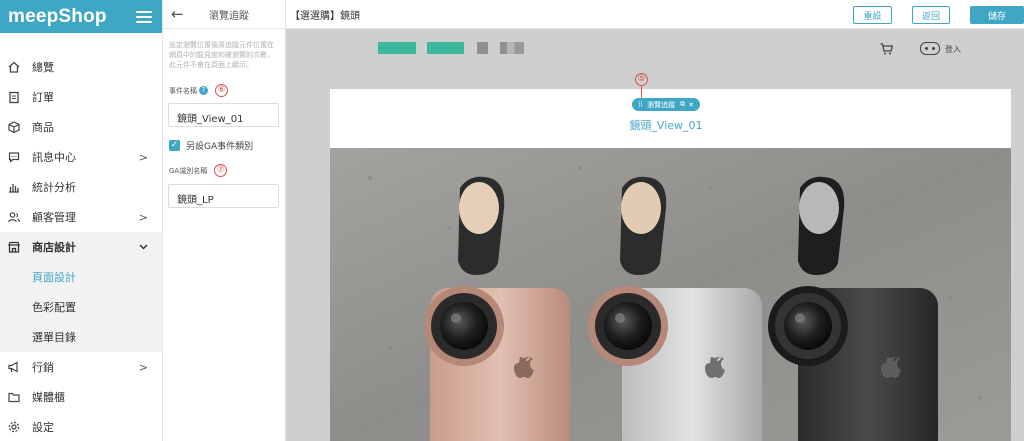 The image size is (1024, 441). What do you see at coordinates (220, 147) in the screenshot?
I see `ga-category-checkbox-label: 另設GA事件類別` at bounding box center [220, 147].